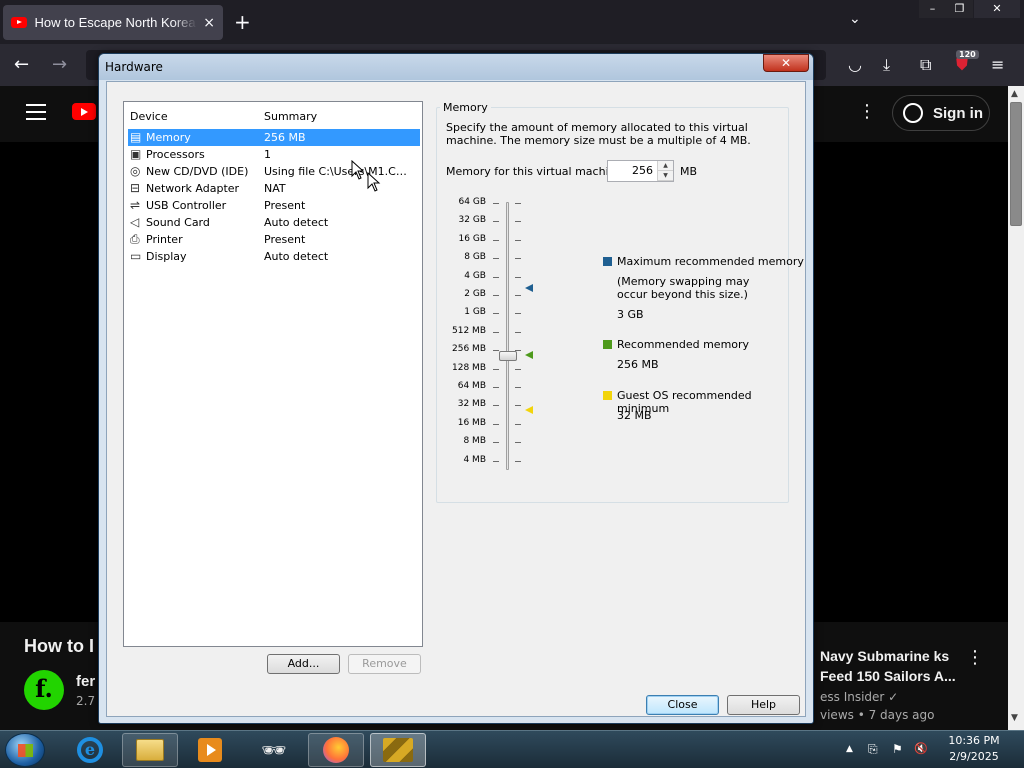  What do you see at coordinates (925, 65) in the screenshot?
I see `extensions-icon: ⧉` at bounding box center [925, 65].